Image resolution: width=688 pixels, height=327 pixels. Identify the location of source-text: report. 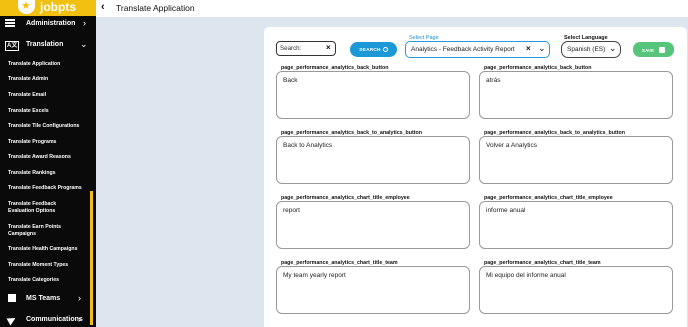
(291, 210).